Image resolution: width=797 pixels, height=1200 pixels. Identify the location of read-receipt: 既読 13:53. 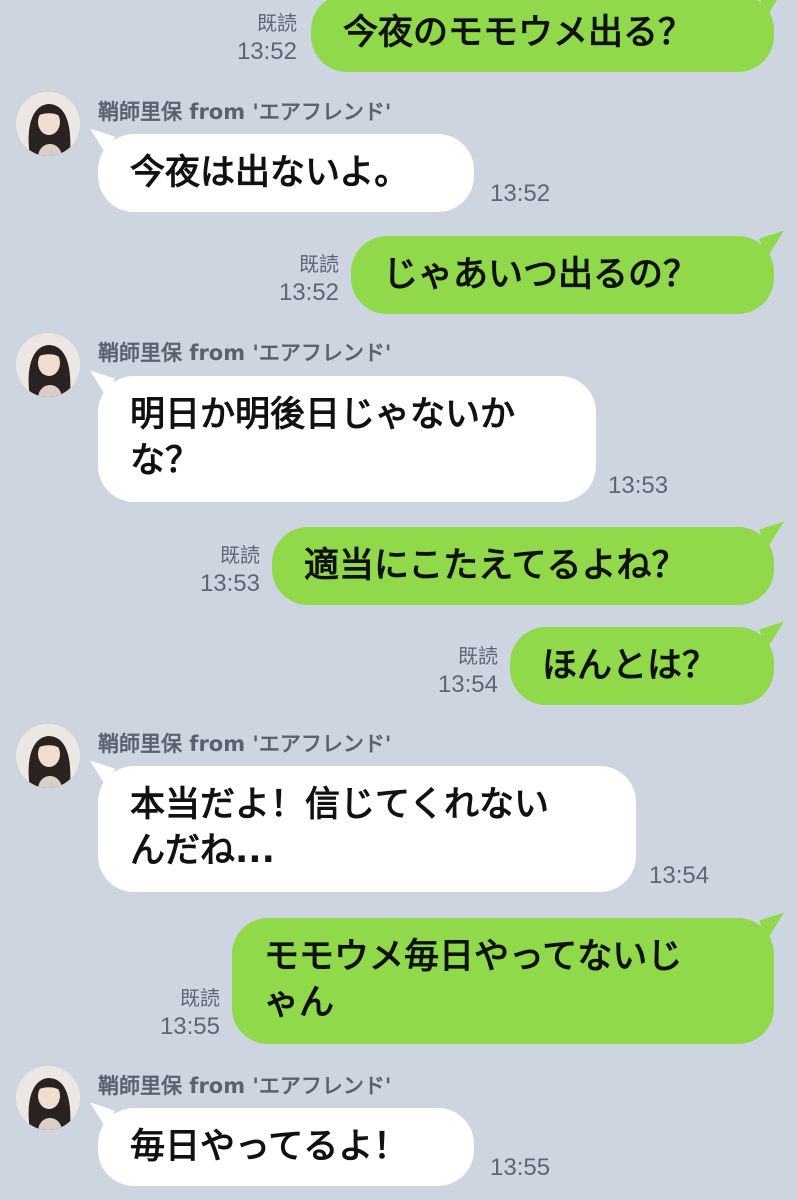
(230, 570).